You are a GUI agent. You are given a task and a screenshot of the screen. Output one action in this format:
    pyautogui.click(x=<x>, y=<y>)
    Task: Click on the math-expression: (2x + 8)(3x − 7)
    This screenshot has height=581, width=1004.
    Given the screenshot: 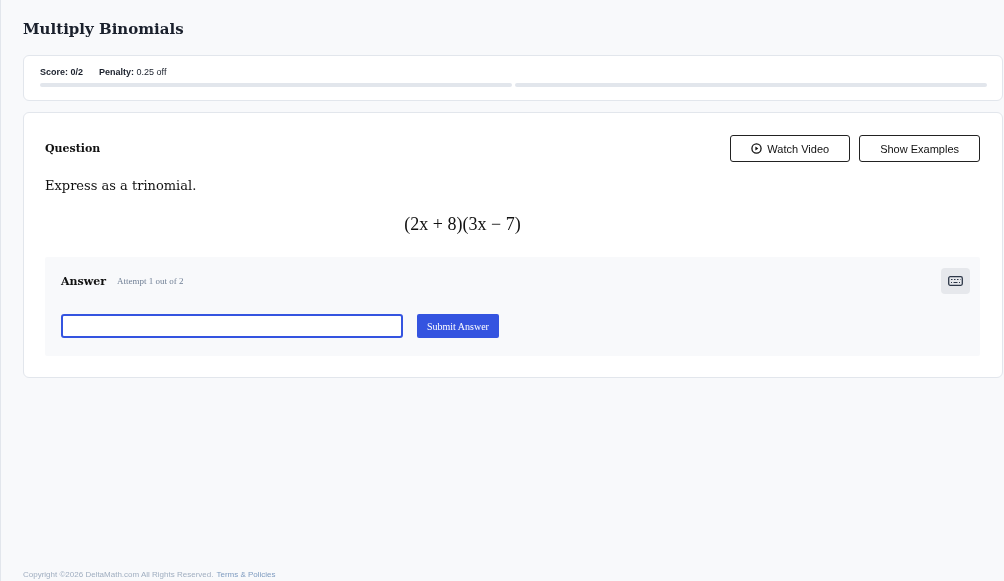 What is the action you would take?
    pyautogui.click(x=462, y=224)
    